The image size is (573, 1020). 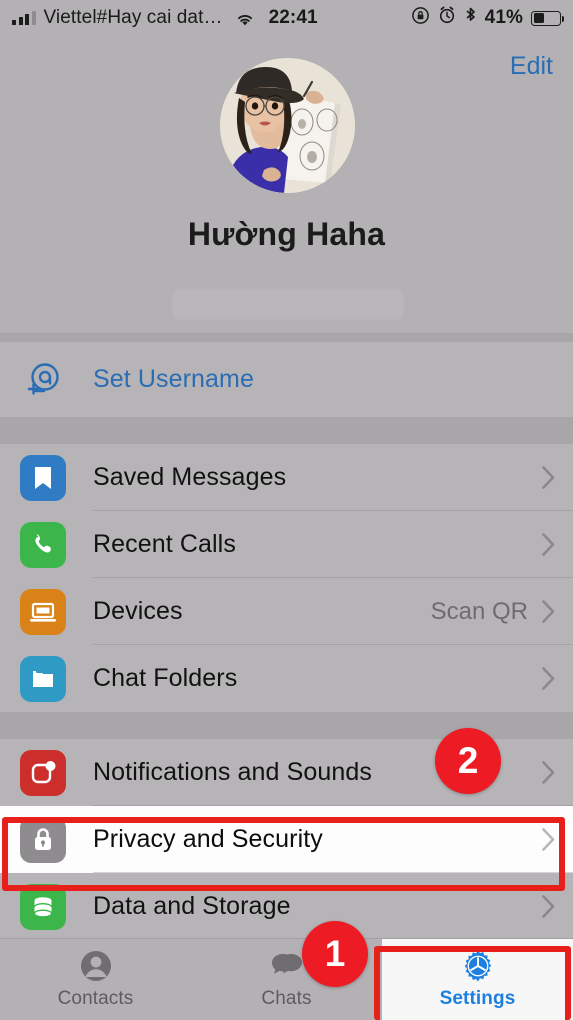 I want to click on profile-name: Hường Haha, so click(x=286, y=234).